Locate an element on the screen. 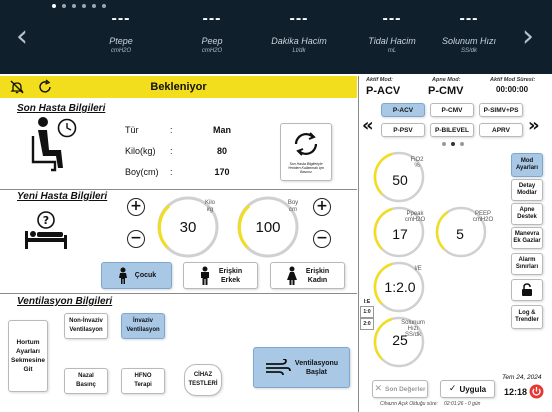  refresh-icon is located at coordinates (45, 87).